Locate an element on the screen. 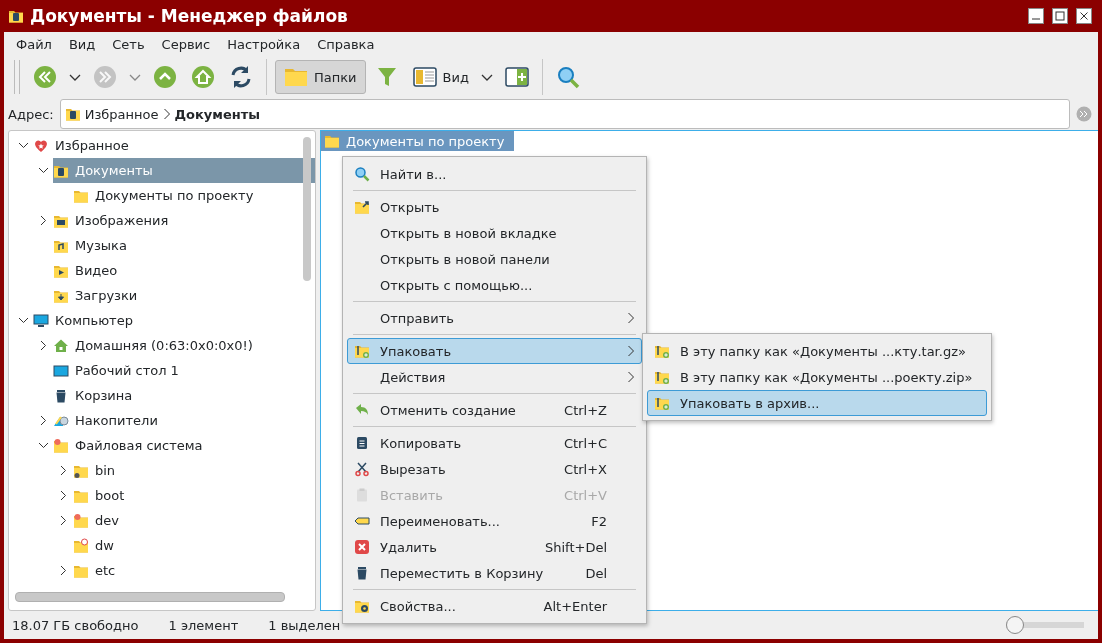 The height and width of the screenshot is (643, 1102). tree-item: Изображения is located at coordinates (184, 220).